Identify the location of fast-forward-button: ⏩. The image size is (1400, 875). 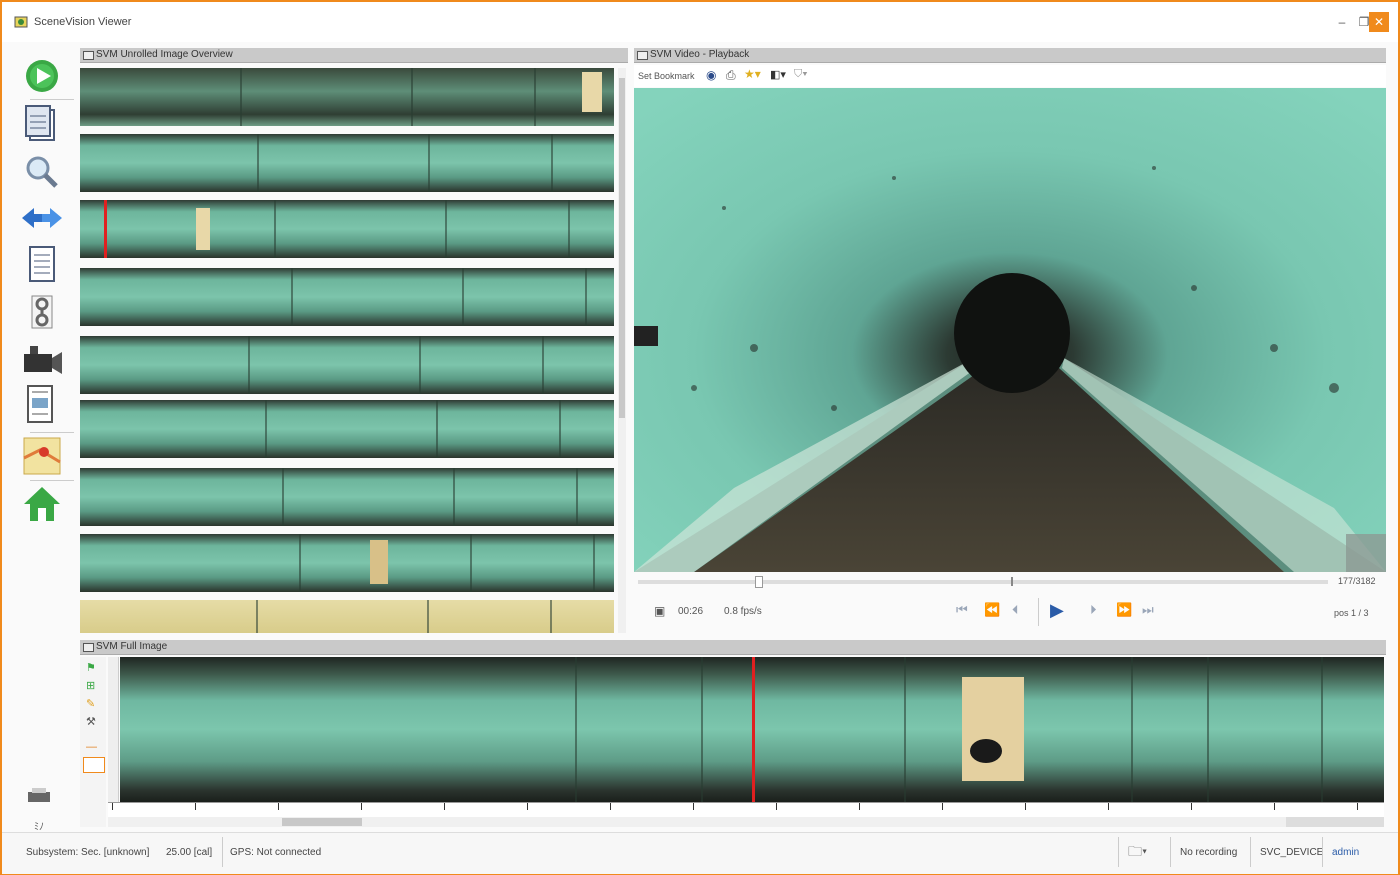
(1124, 610).